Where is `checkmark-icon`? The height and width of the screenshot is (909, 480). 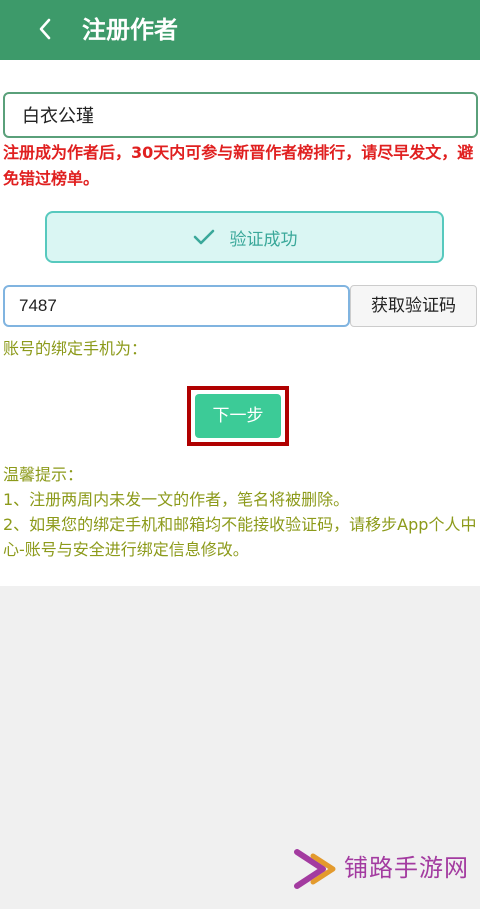 checkmark-icon is located at coordinates (203, 237).